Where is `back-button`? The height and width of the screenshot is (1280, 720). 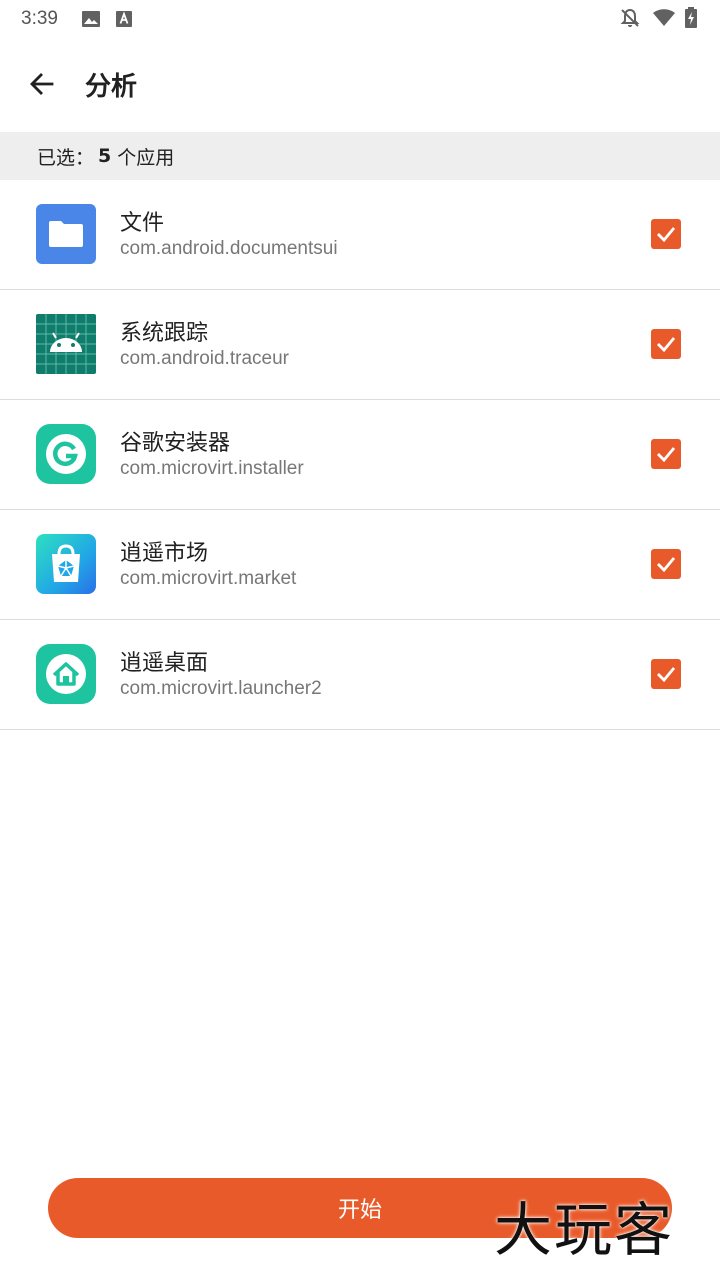
back-button is located at coordinates (42, 84).